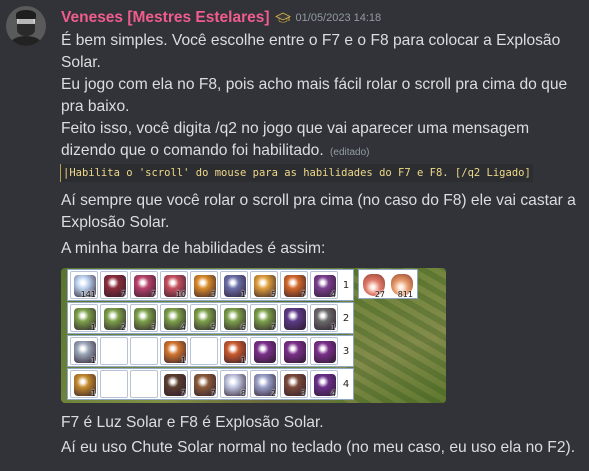 The width and height of the screenshot is (589, 471). Describe the element at coordinates (405, 294) in the screenshot. I see `potion-count: 811` at that location.